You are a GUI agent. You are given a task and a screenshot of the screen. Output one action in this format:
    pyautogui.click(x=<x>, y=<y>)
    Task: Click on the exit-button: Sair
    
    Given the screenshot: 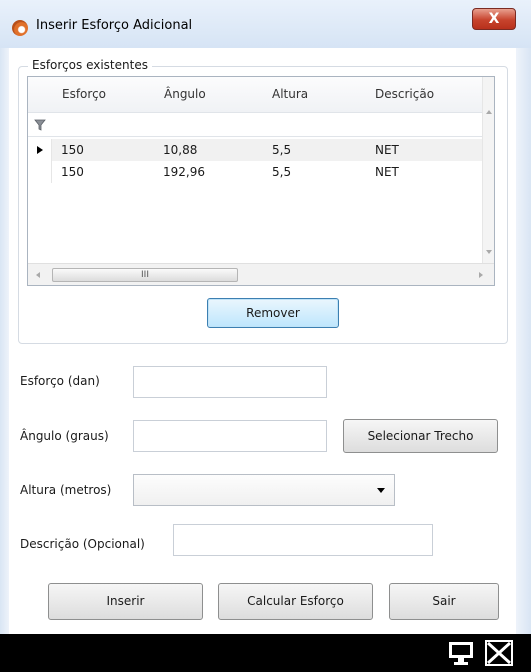 What is the action you would take?
    pyautogui.click(x=444, y=601)
    